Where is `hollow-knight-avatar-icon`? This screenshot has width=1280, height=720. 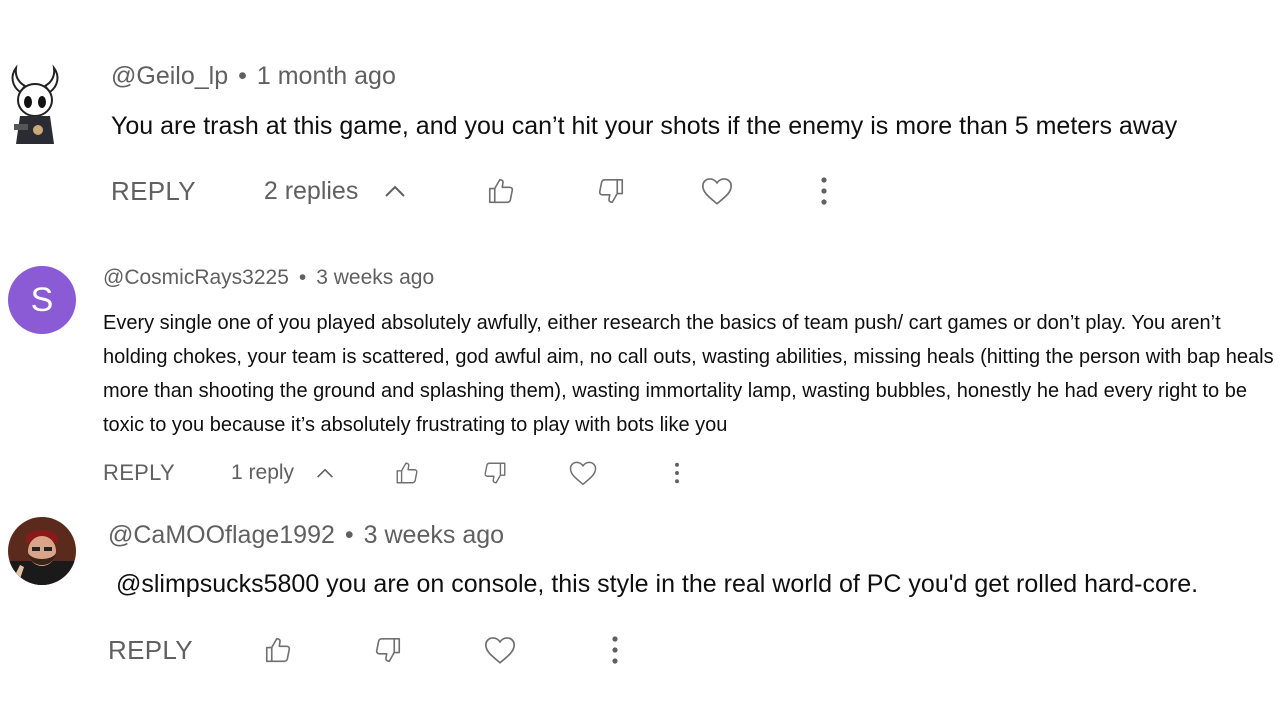
hollow-knight-avatar-icon is located at coordinates (35, 104).